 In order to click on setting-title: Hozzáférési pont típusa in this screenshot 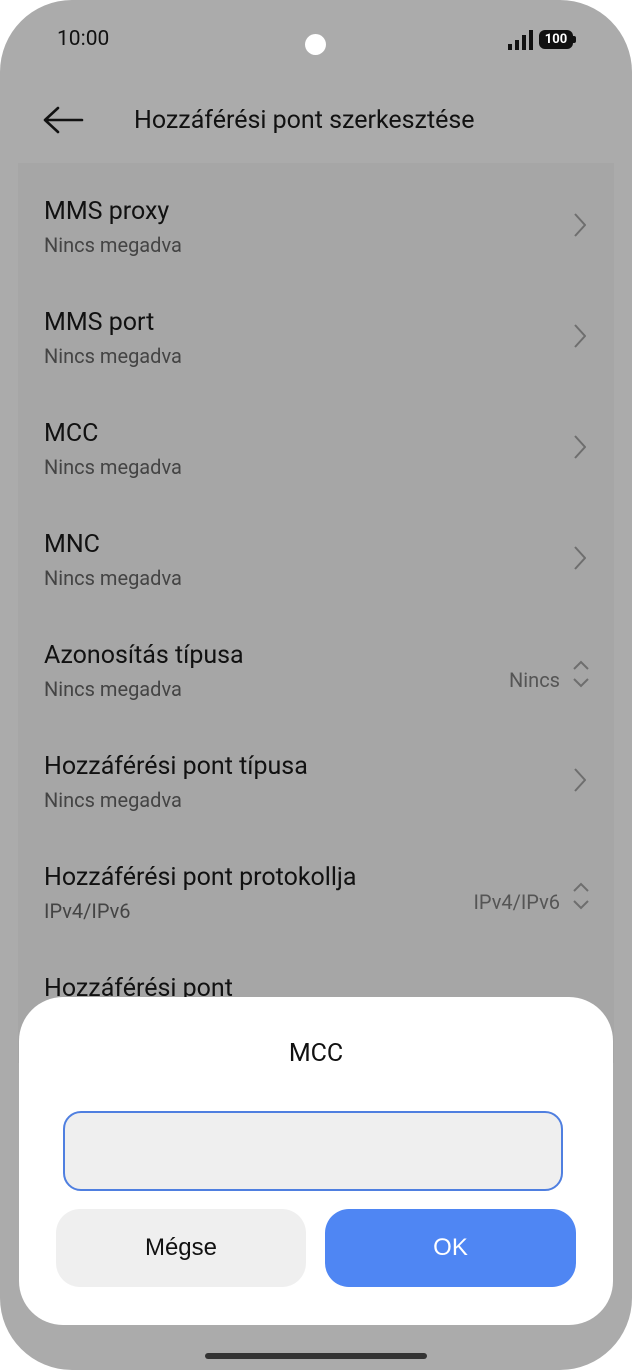, I will do `click(176, 766)`.